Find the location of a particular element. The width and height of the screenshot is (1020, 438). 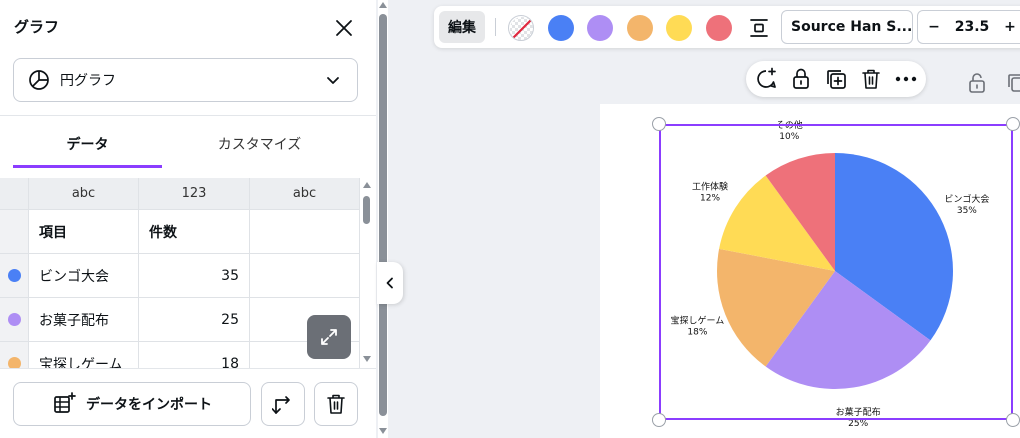

table-cell: ビンゴ大会 is located at coordinates (84, 276).